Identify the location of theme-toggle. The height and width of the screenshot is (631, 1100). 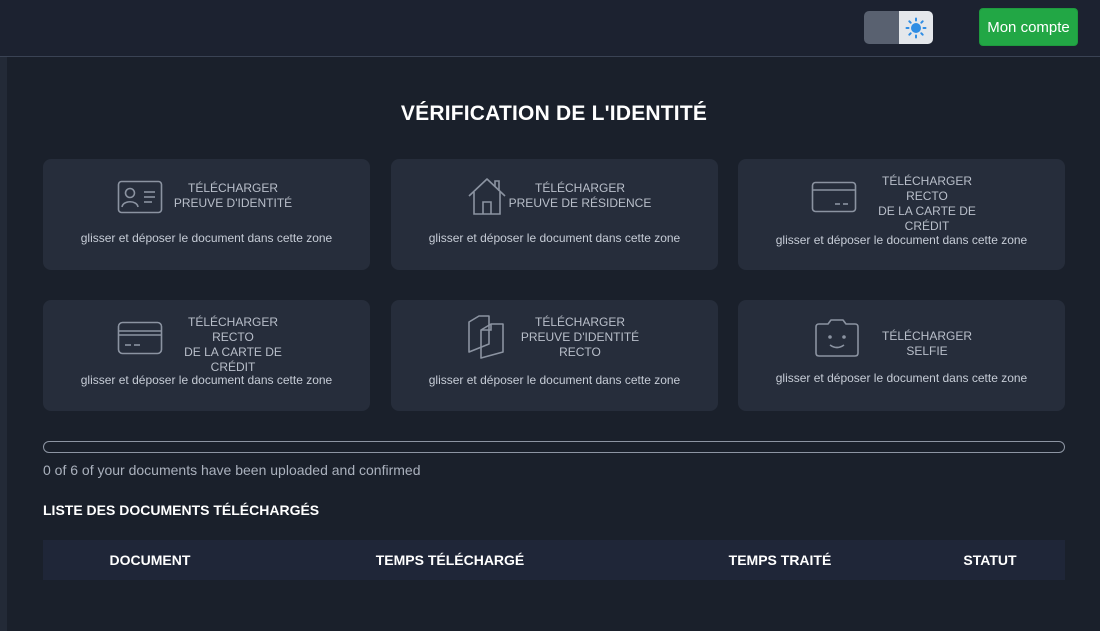
(898, 27).